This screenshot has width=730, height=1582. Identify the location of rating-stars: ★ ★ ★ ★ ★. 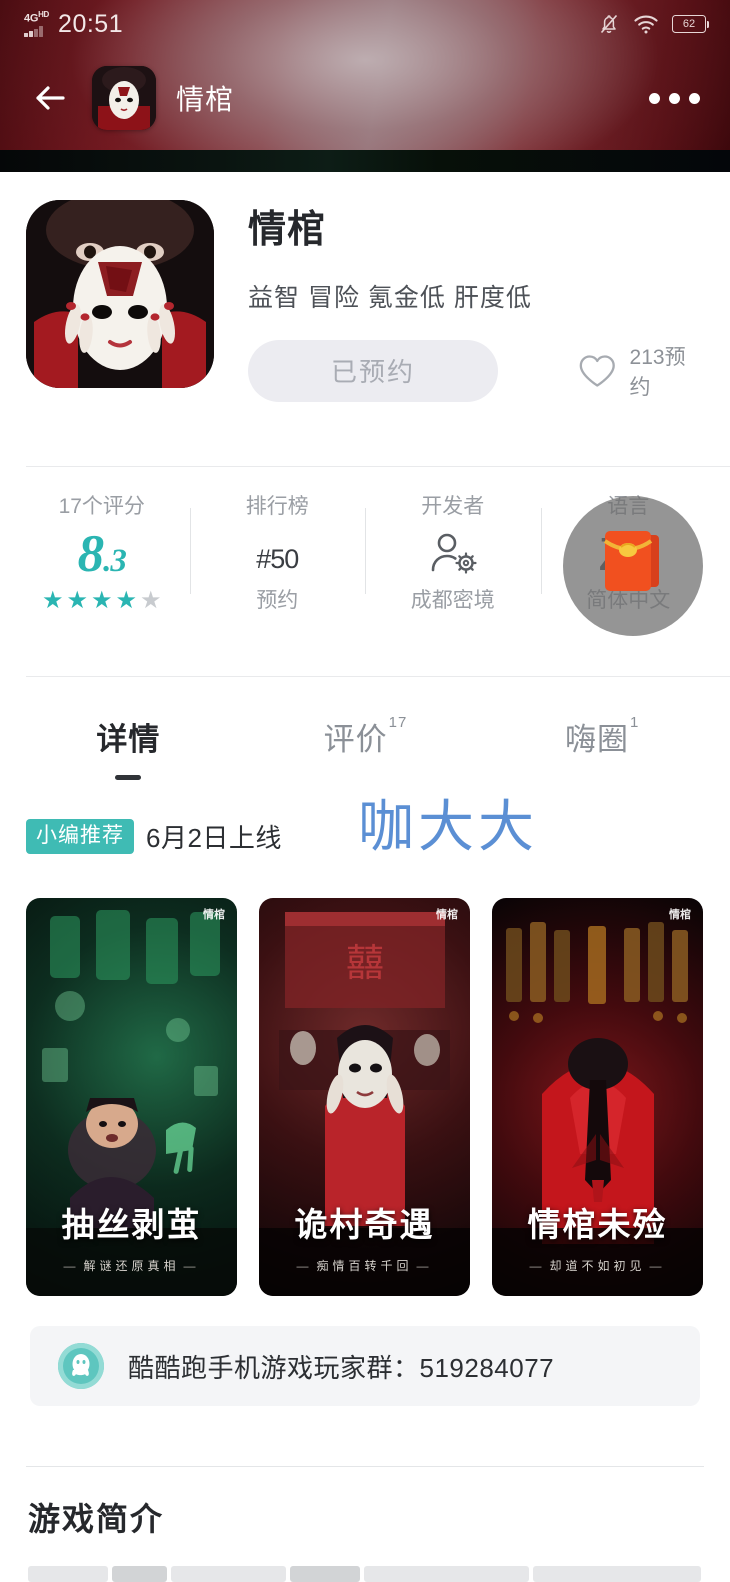
(102, 601).